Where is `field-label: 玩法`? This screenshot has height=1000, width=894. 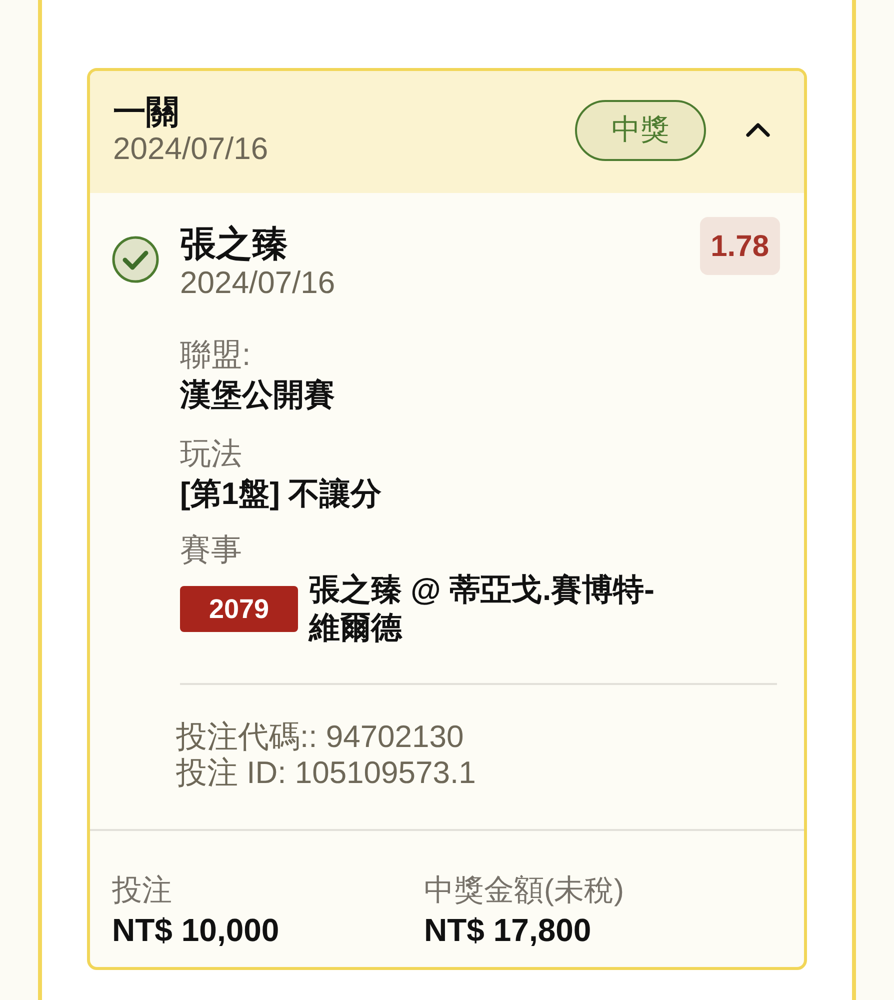 field-label: 玩法 is located at coordinates (211, 454).